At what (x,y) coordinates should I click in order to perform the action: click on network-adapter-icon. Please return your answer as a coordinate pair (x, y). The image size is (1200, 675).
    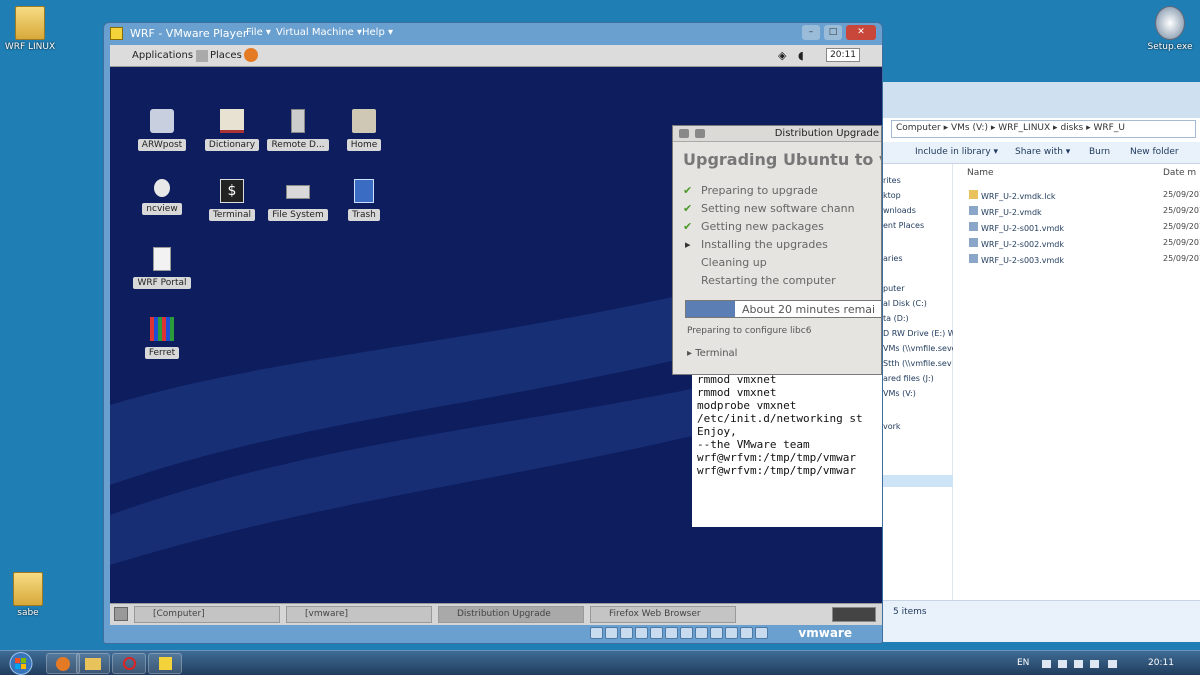
    Looking at the image, I should click on (686, 633).